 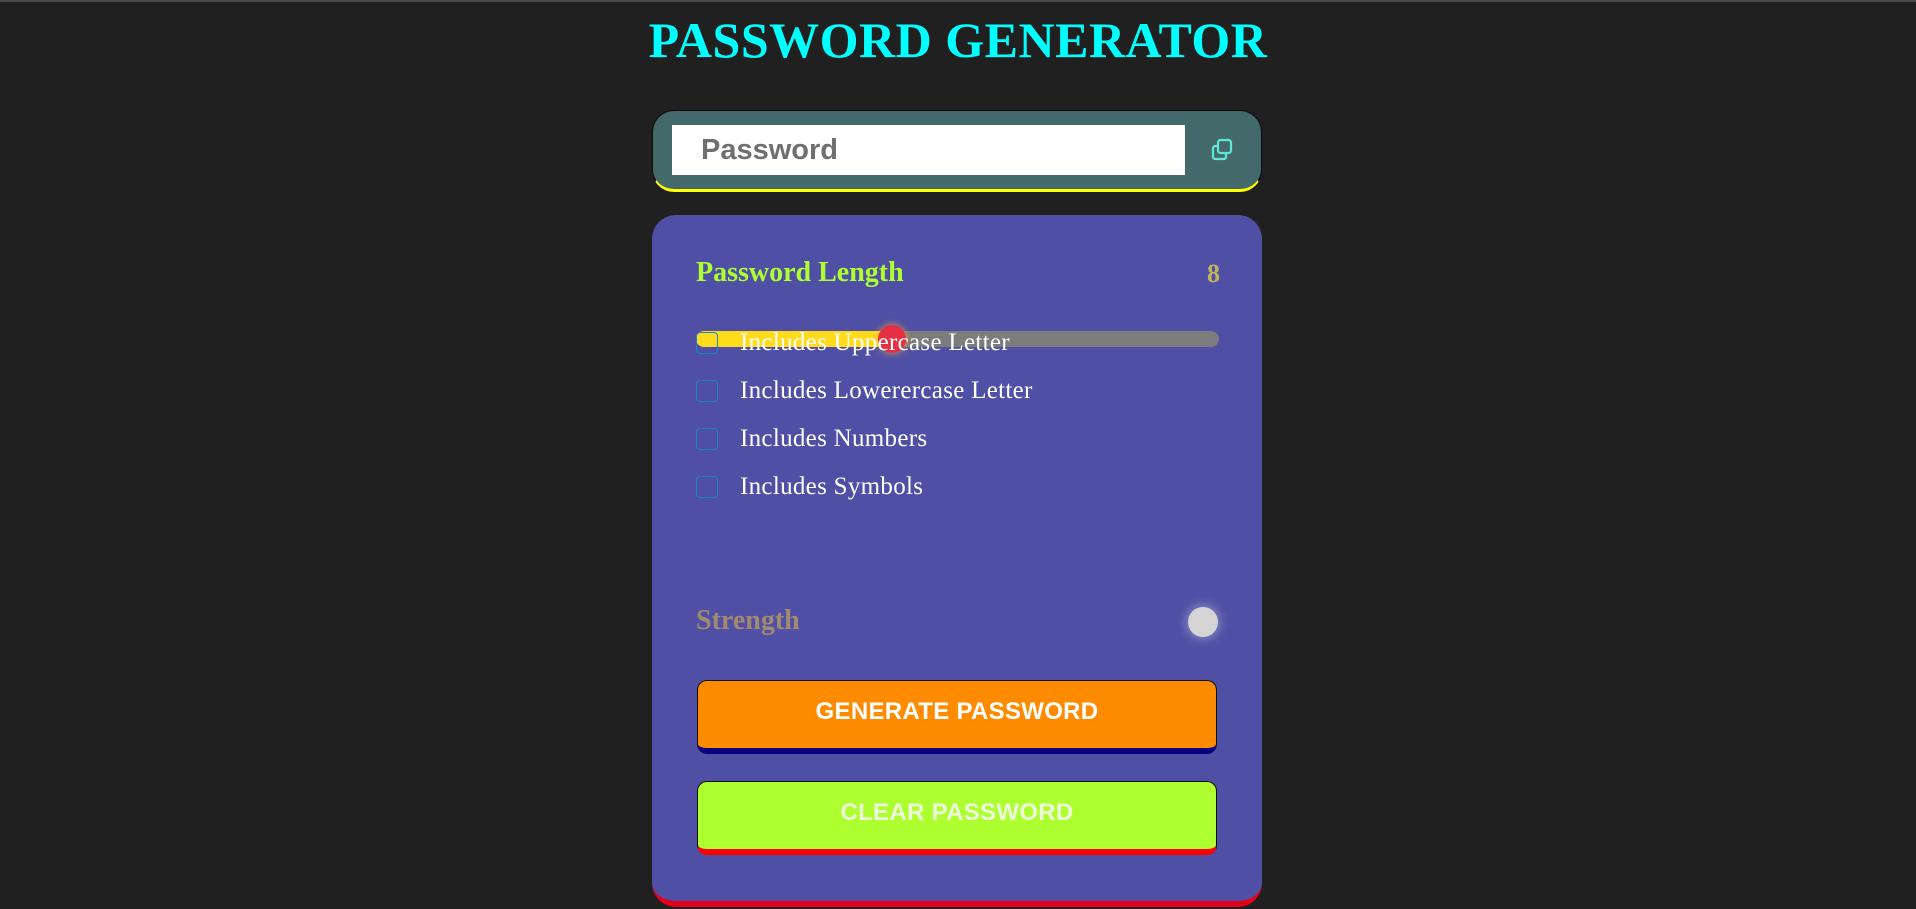 What do you see at coordinates (958, 40) in the screenshot?
I see `page-title: PASSWORD GENERATOR` at bounding box center [958, 40].